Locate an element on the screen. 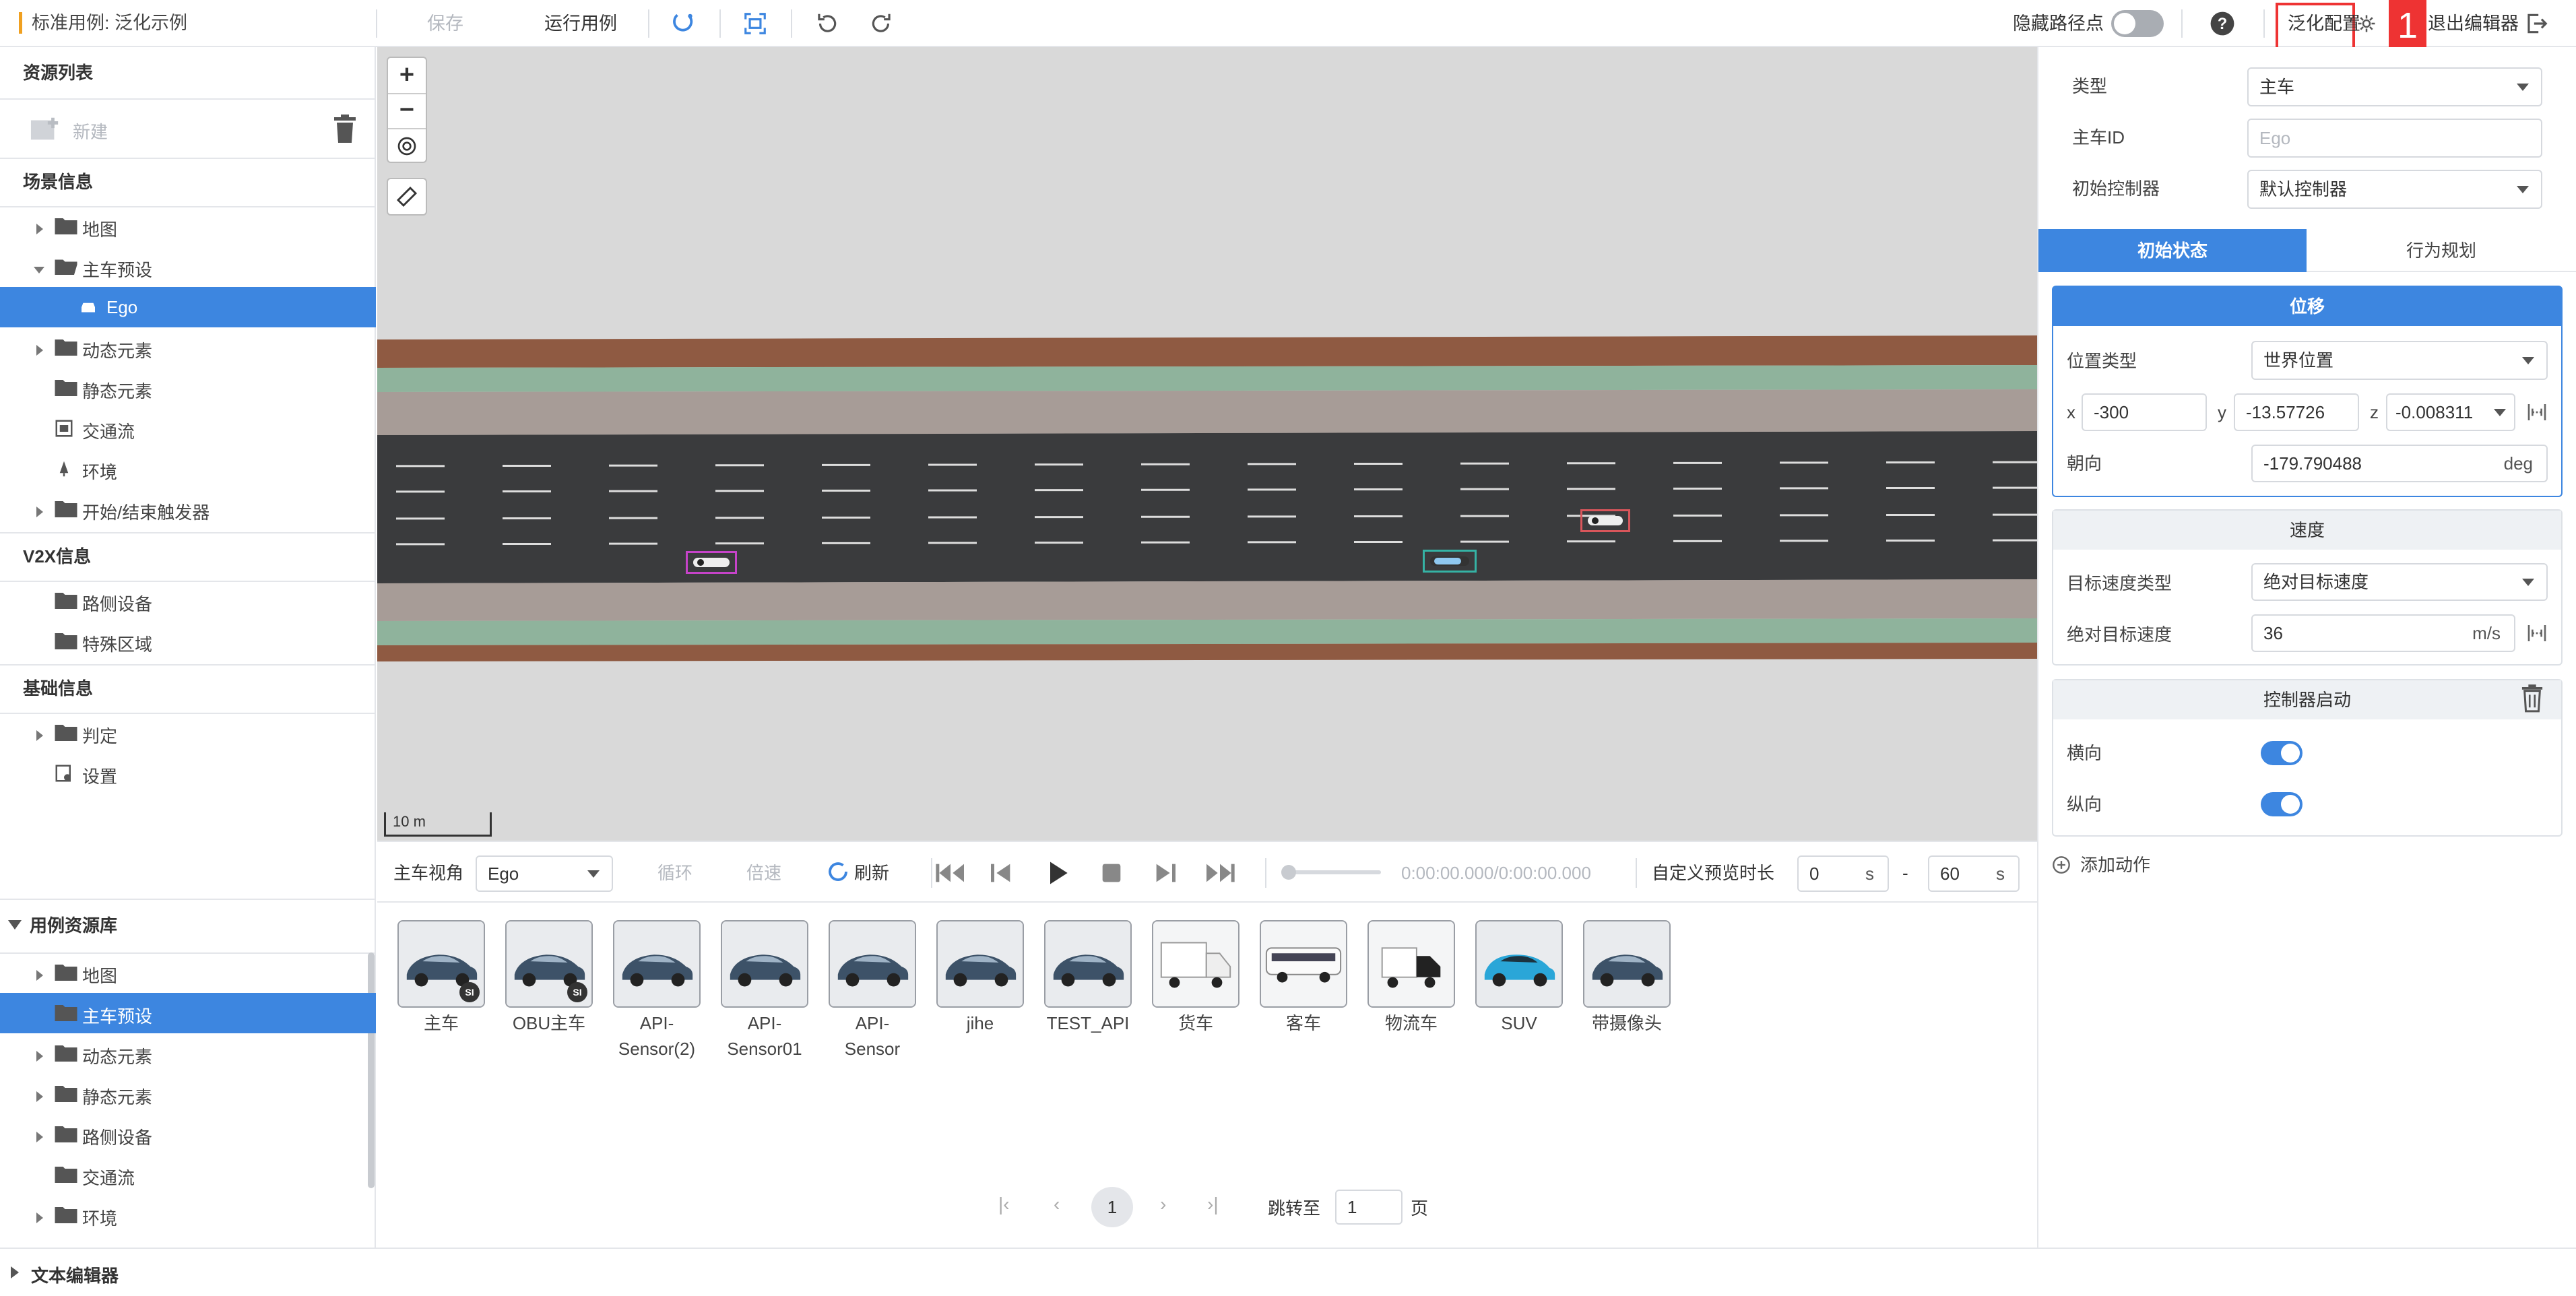 The width and height of the screenshot is (2576, 1296). progress-slider is located at coordinates (1332, 872).